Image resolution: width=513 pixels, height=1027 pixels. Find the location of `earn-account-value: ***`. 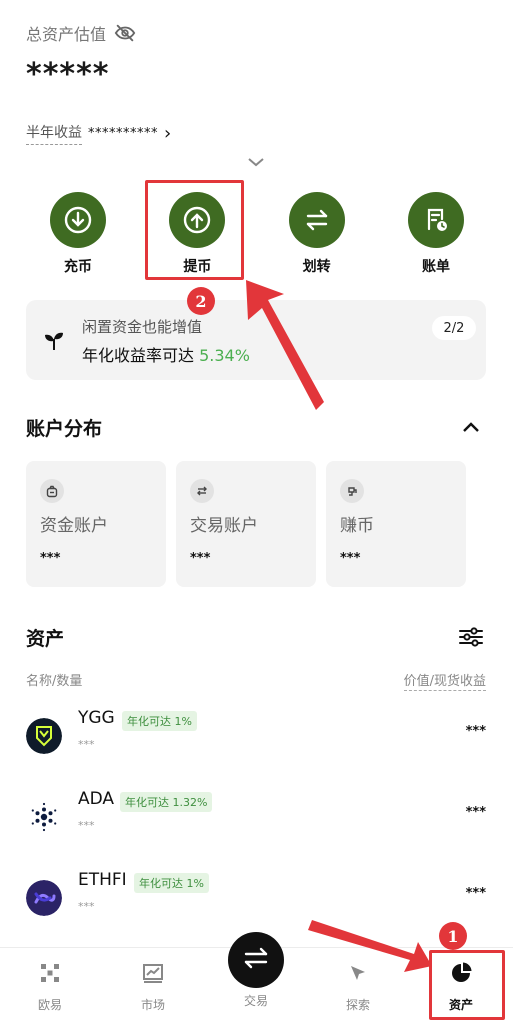

earn-account-value: *** is located at coordinates (350, 558).